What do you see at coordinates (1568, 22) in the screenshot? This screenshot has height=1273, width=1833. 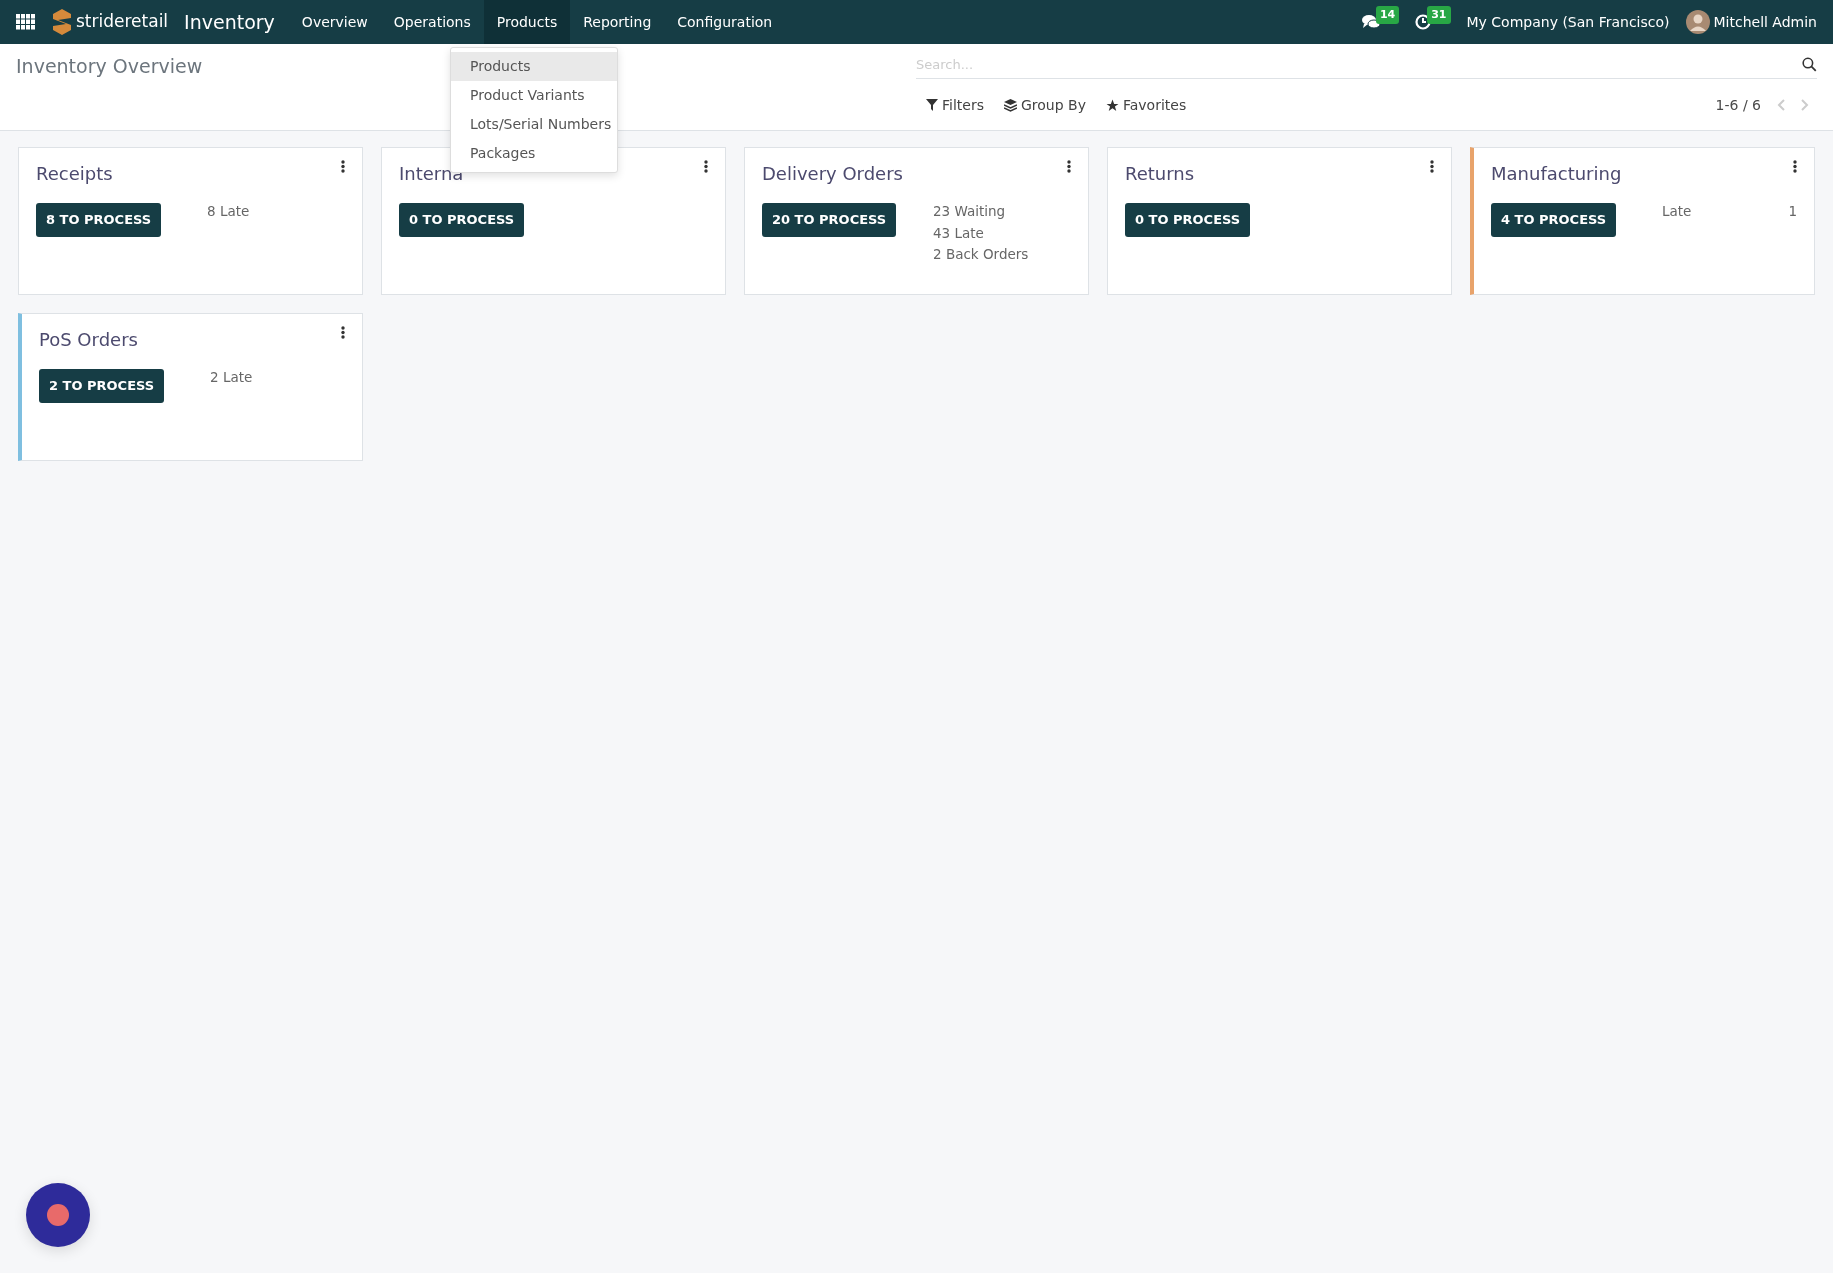 I see `company-name: My Company (San Francisco)` at bounding box center [1568, 22].